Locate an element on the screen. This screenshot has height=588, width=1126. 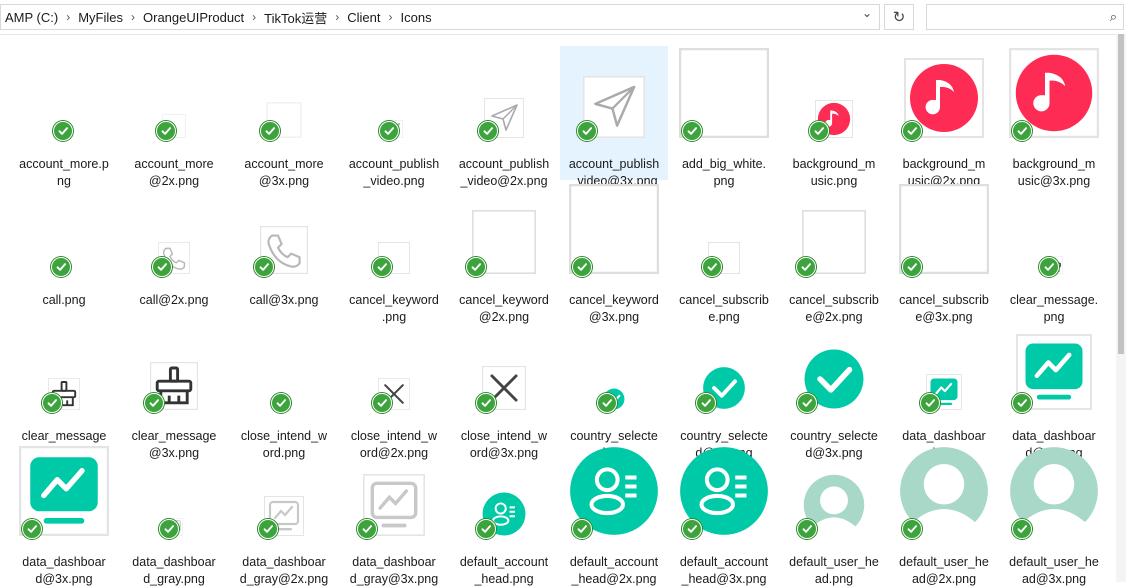
file-item: add_big_white. png is located at coordinates (724, 117).